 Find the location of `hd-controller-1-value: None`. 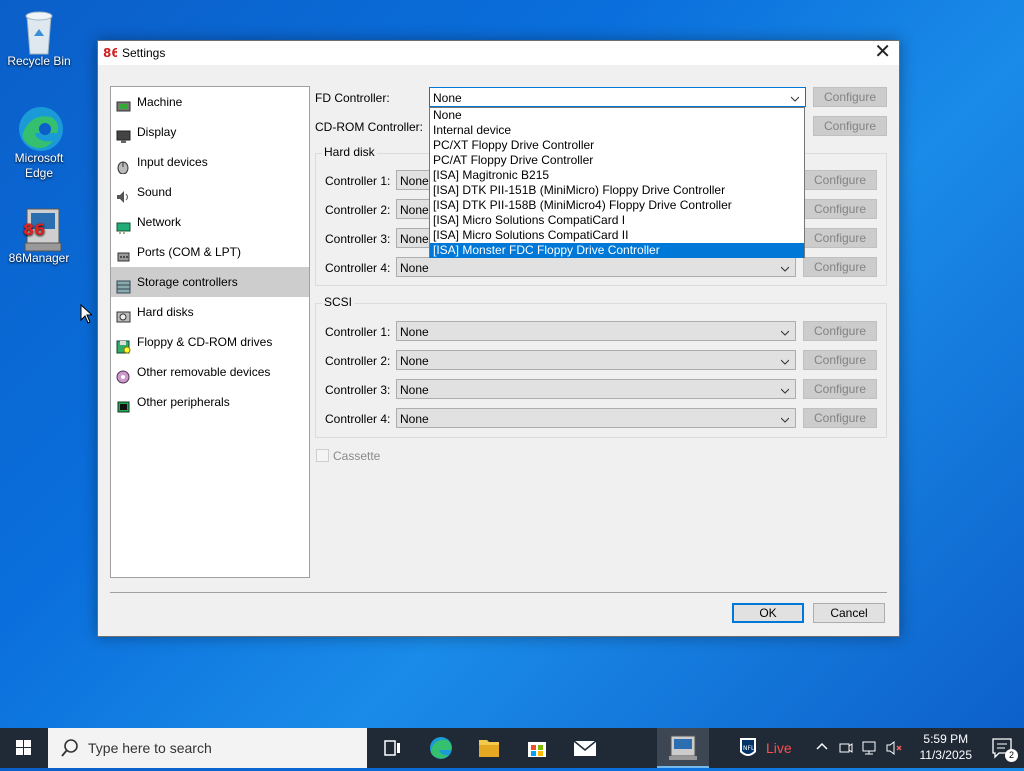

hd-controller-1-value: None is located at coordinates (414, 181).